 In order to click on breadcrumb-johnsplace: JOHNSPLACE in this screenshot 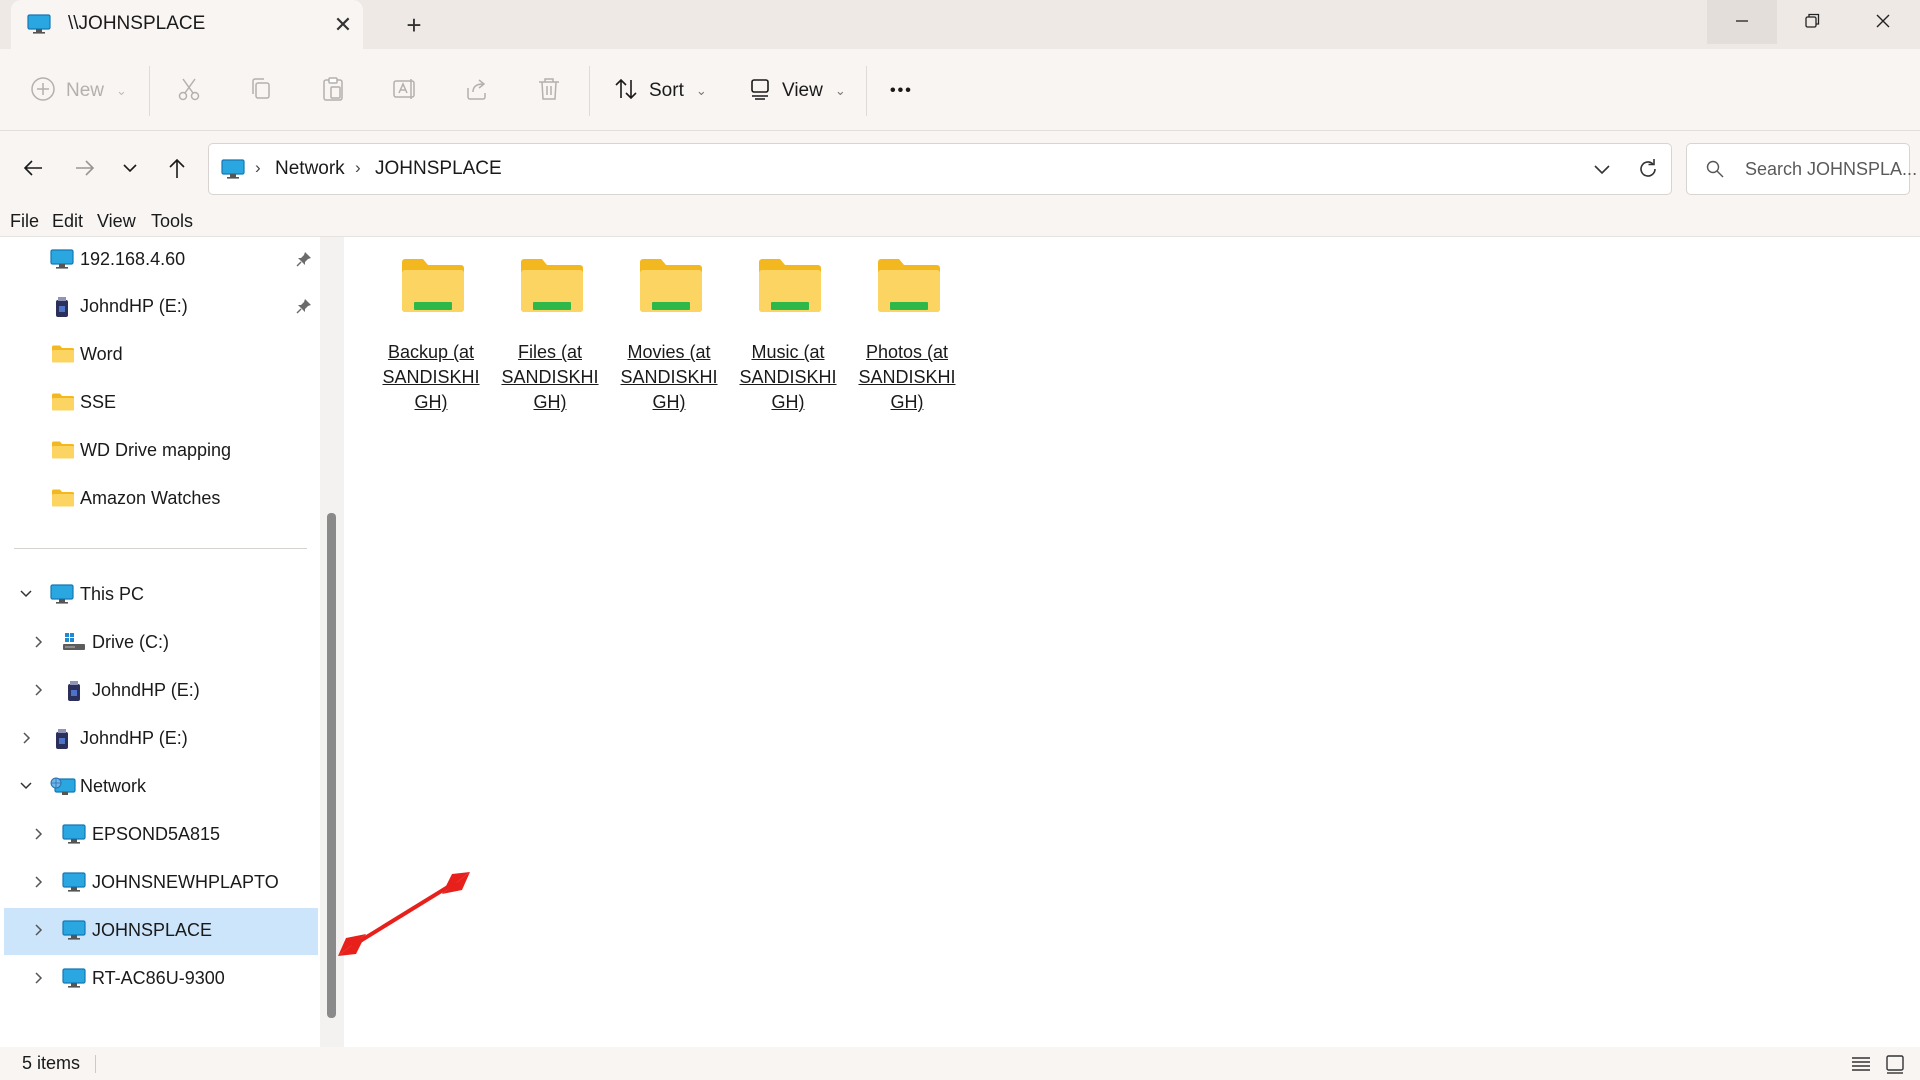, I will do `click(438, 169)`.